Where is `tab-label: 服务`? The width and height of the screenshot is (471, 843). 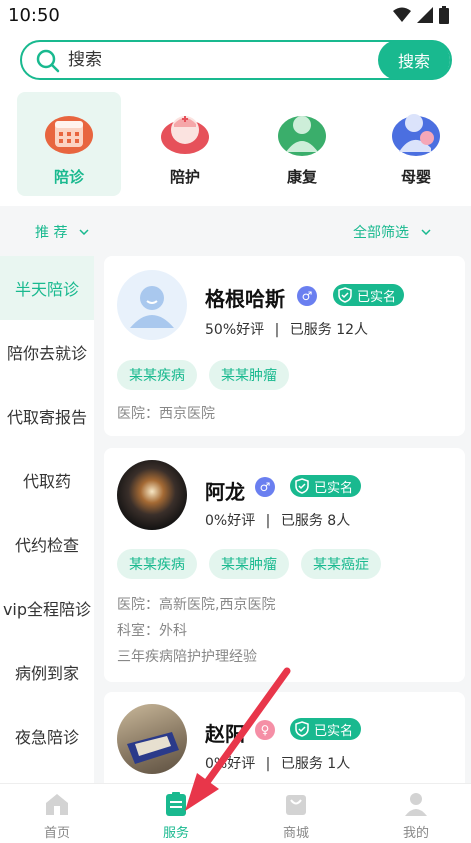 tab-label: 服务 is located at coordinates (175, 833).